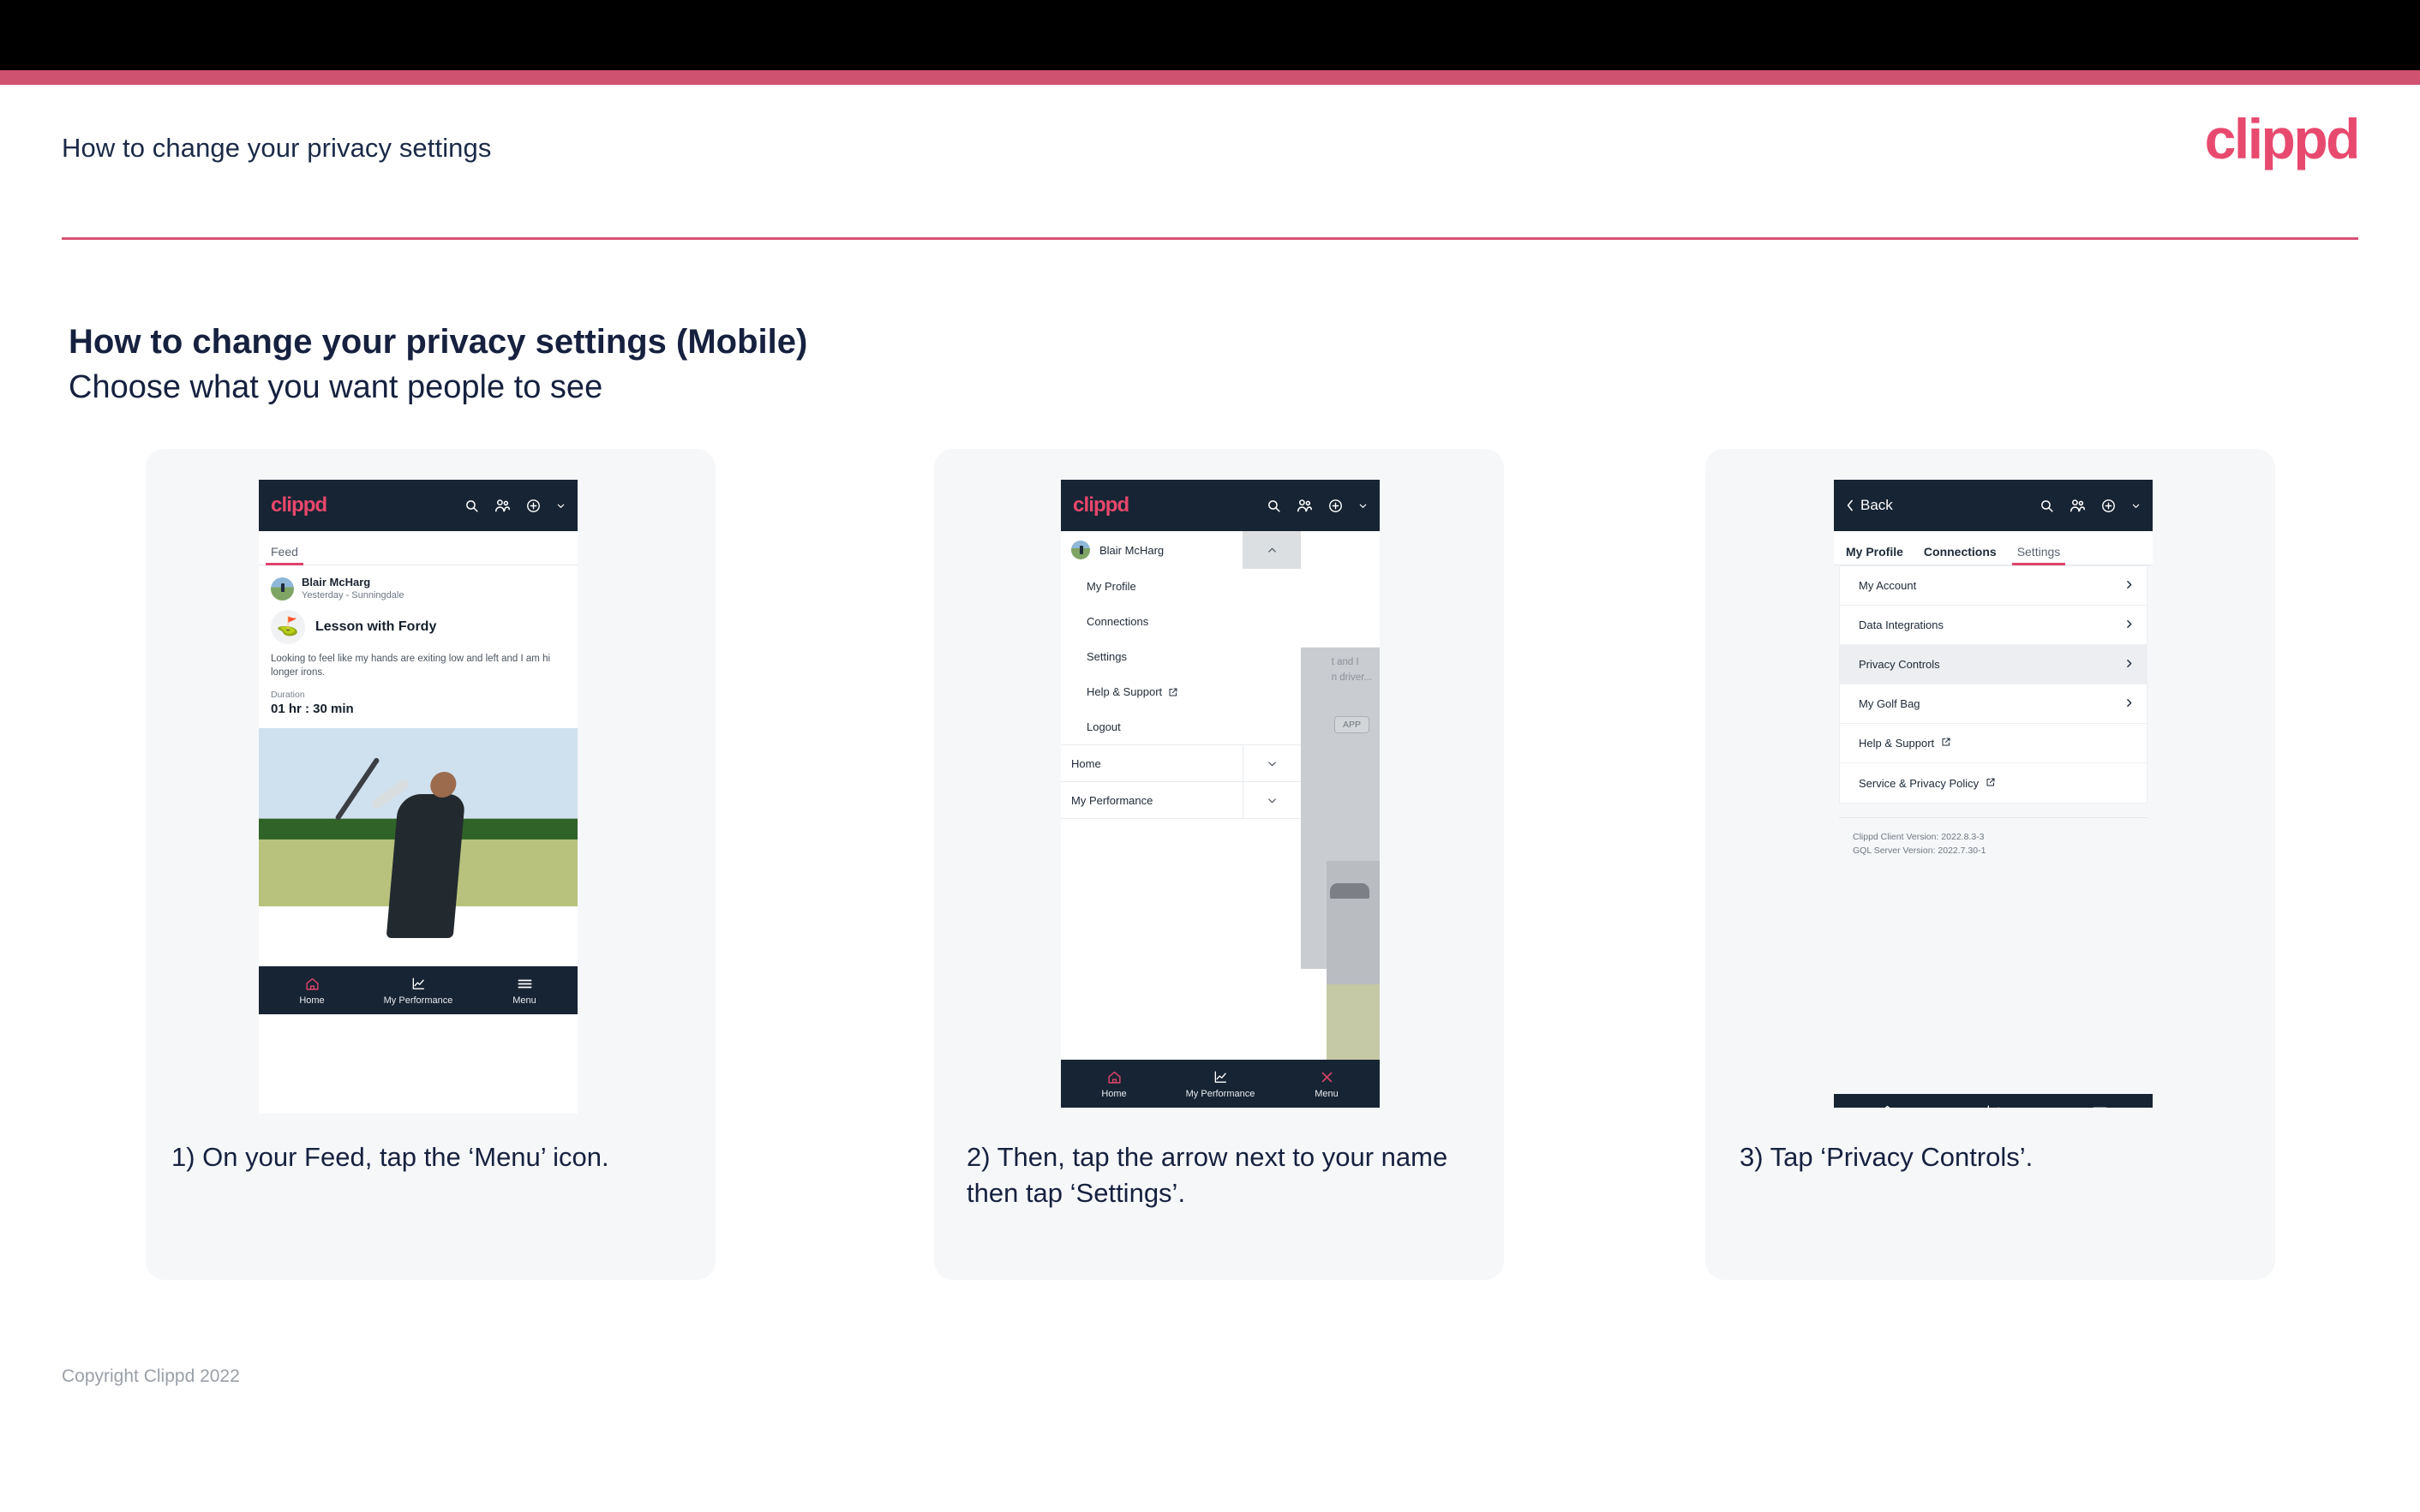  What do you see at coordinates (2282, 139) in the screenshot?
I see `clippd-logo: clippd` at bounding box center [2282, 139].